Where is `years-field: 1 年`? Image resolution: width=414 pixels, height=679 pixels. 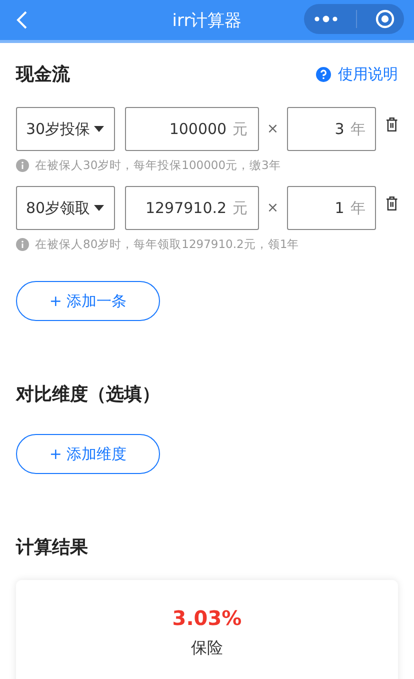 years-field: 1 年 is located at coordinates (331, 208).